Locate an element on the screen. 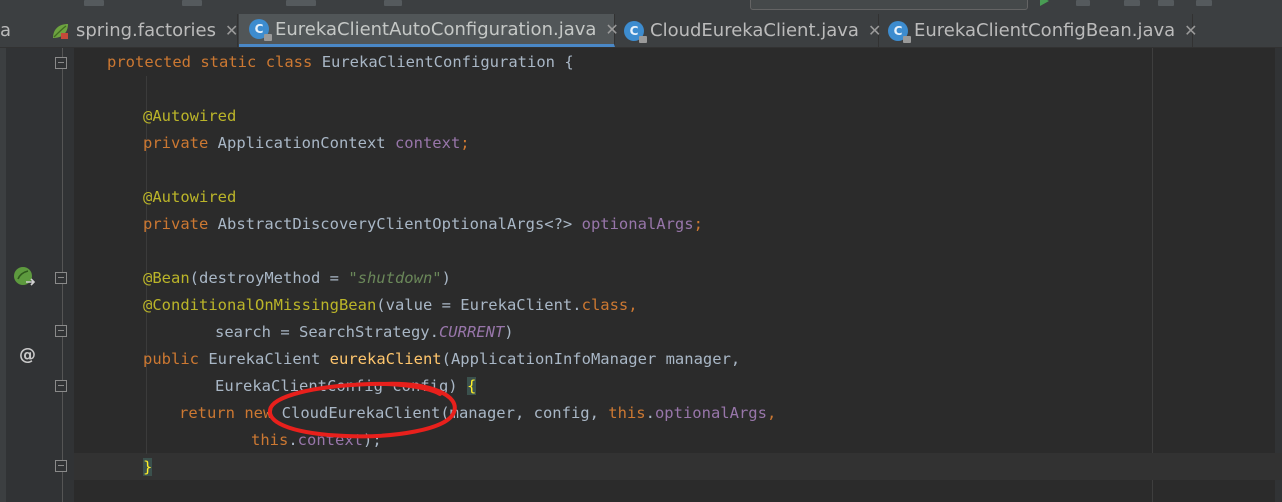 This screenshot has height=502, width=1282. tab-eureka-client-config-bean: C EurekaClientConfigBean.java ✕ is located at coordinates (1038, 30).